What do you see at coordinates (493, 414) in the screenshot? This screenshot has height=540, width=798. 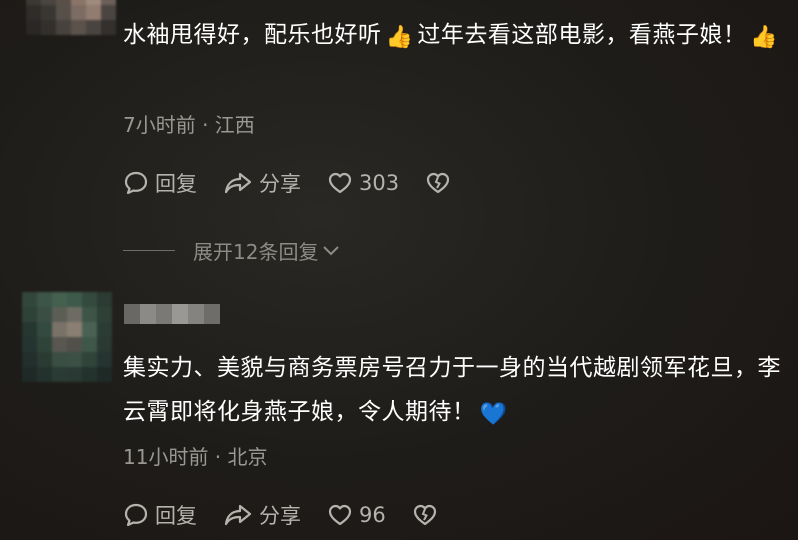 I see `blue-heart-icon: 💙` at bounding box center [493, 414].